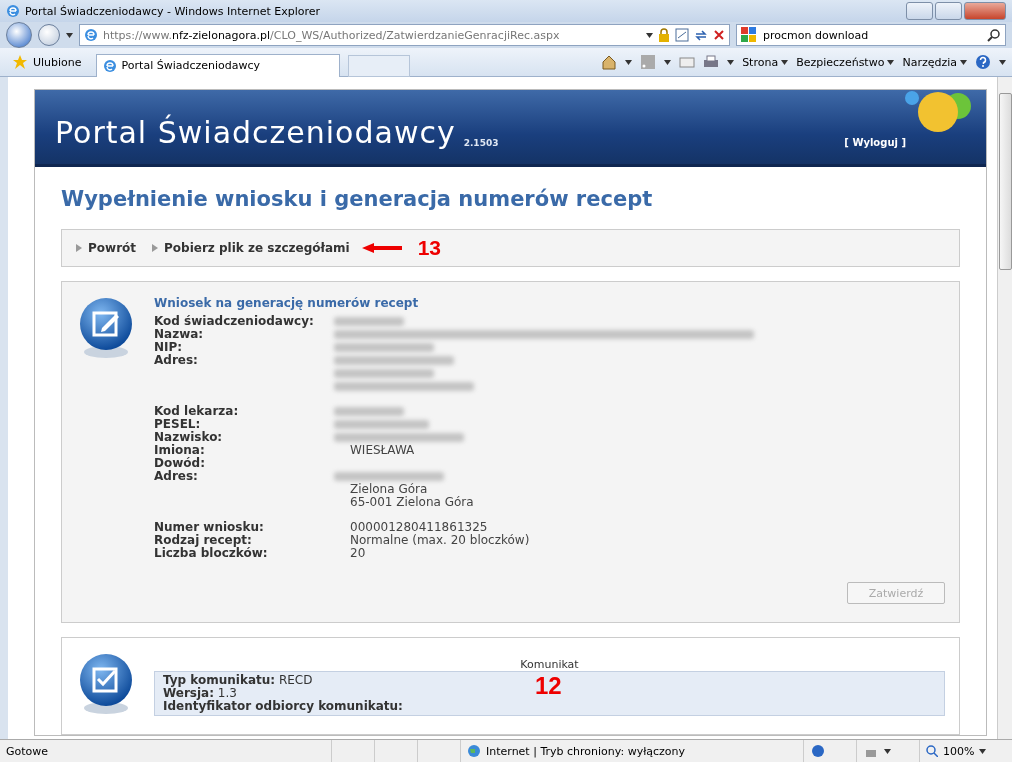 This screenshot has width=1012, height=762. I want to click on annotation-number: 12, so click(548, 686).